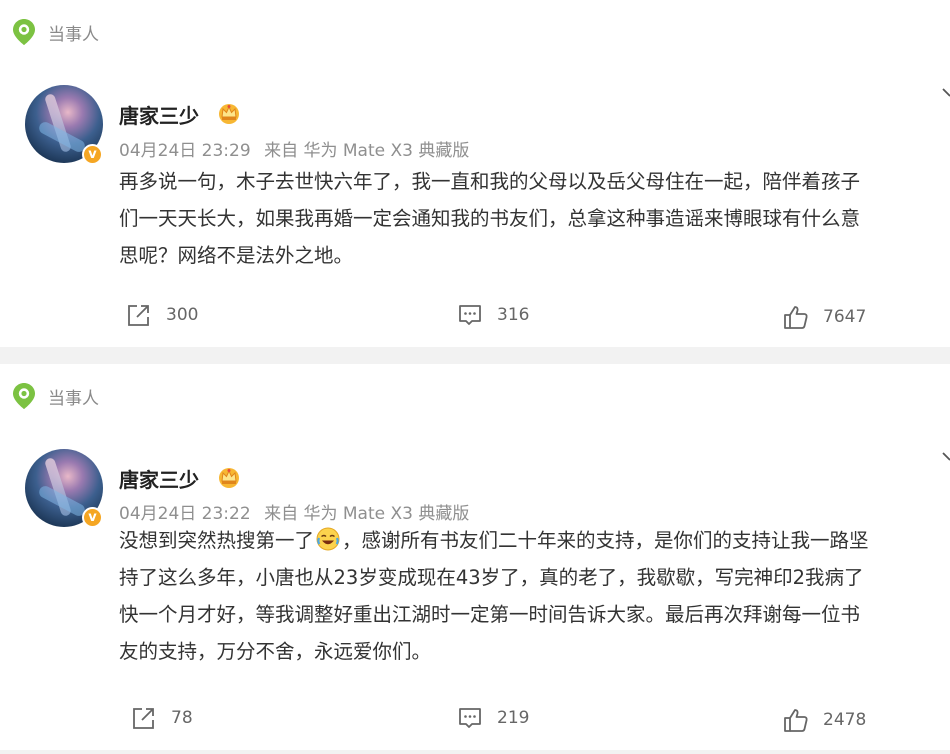  I want to click on like-button: 7647, so click(824, 317).